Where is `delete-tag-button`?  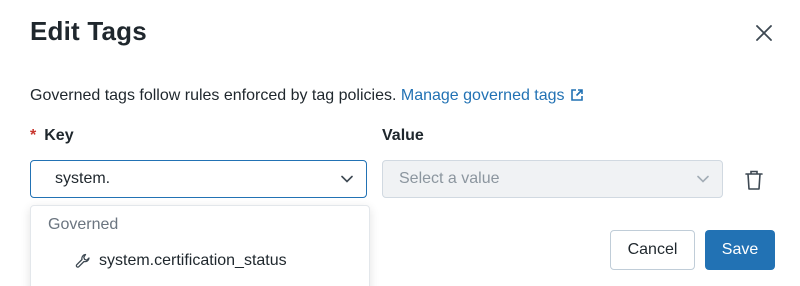 delete-tag-button is located at coordinates (754, 180).